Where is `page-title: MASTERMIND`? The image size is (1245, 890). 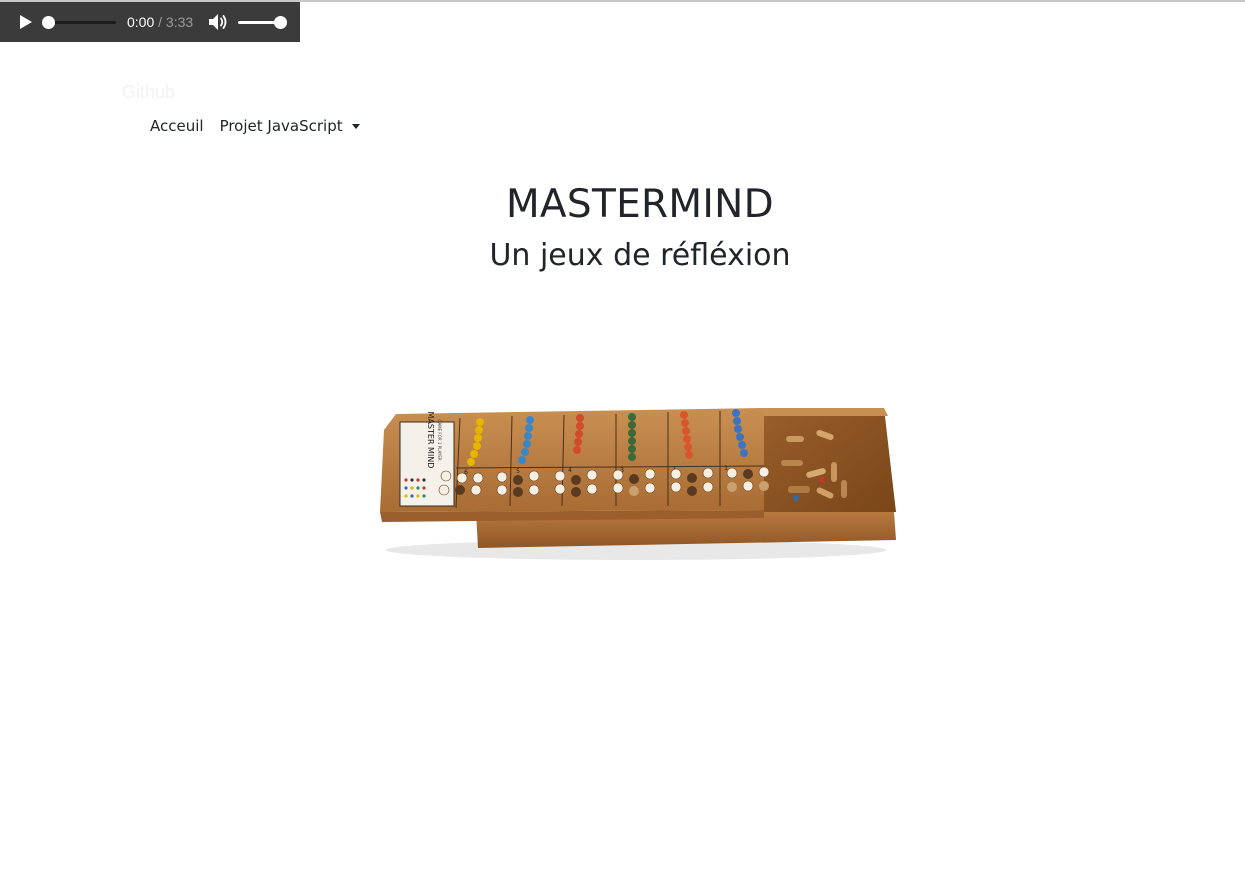 page-title: MASTERMIND is located at coordinates (639, 204).